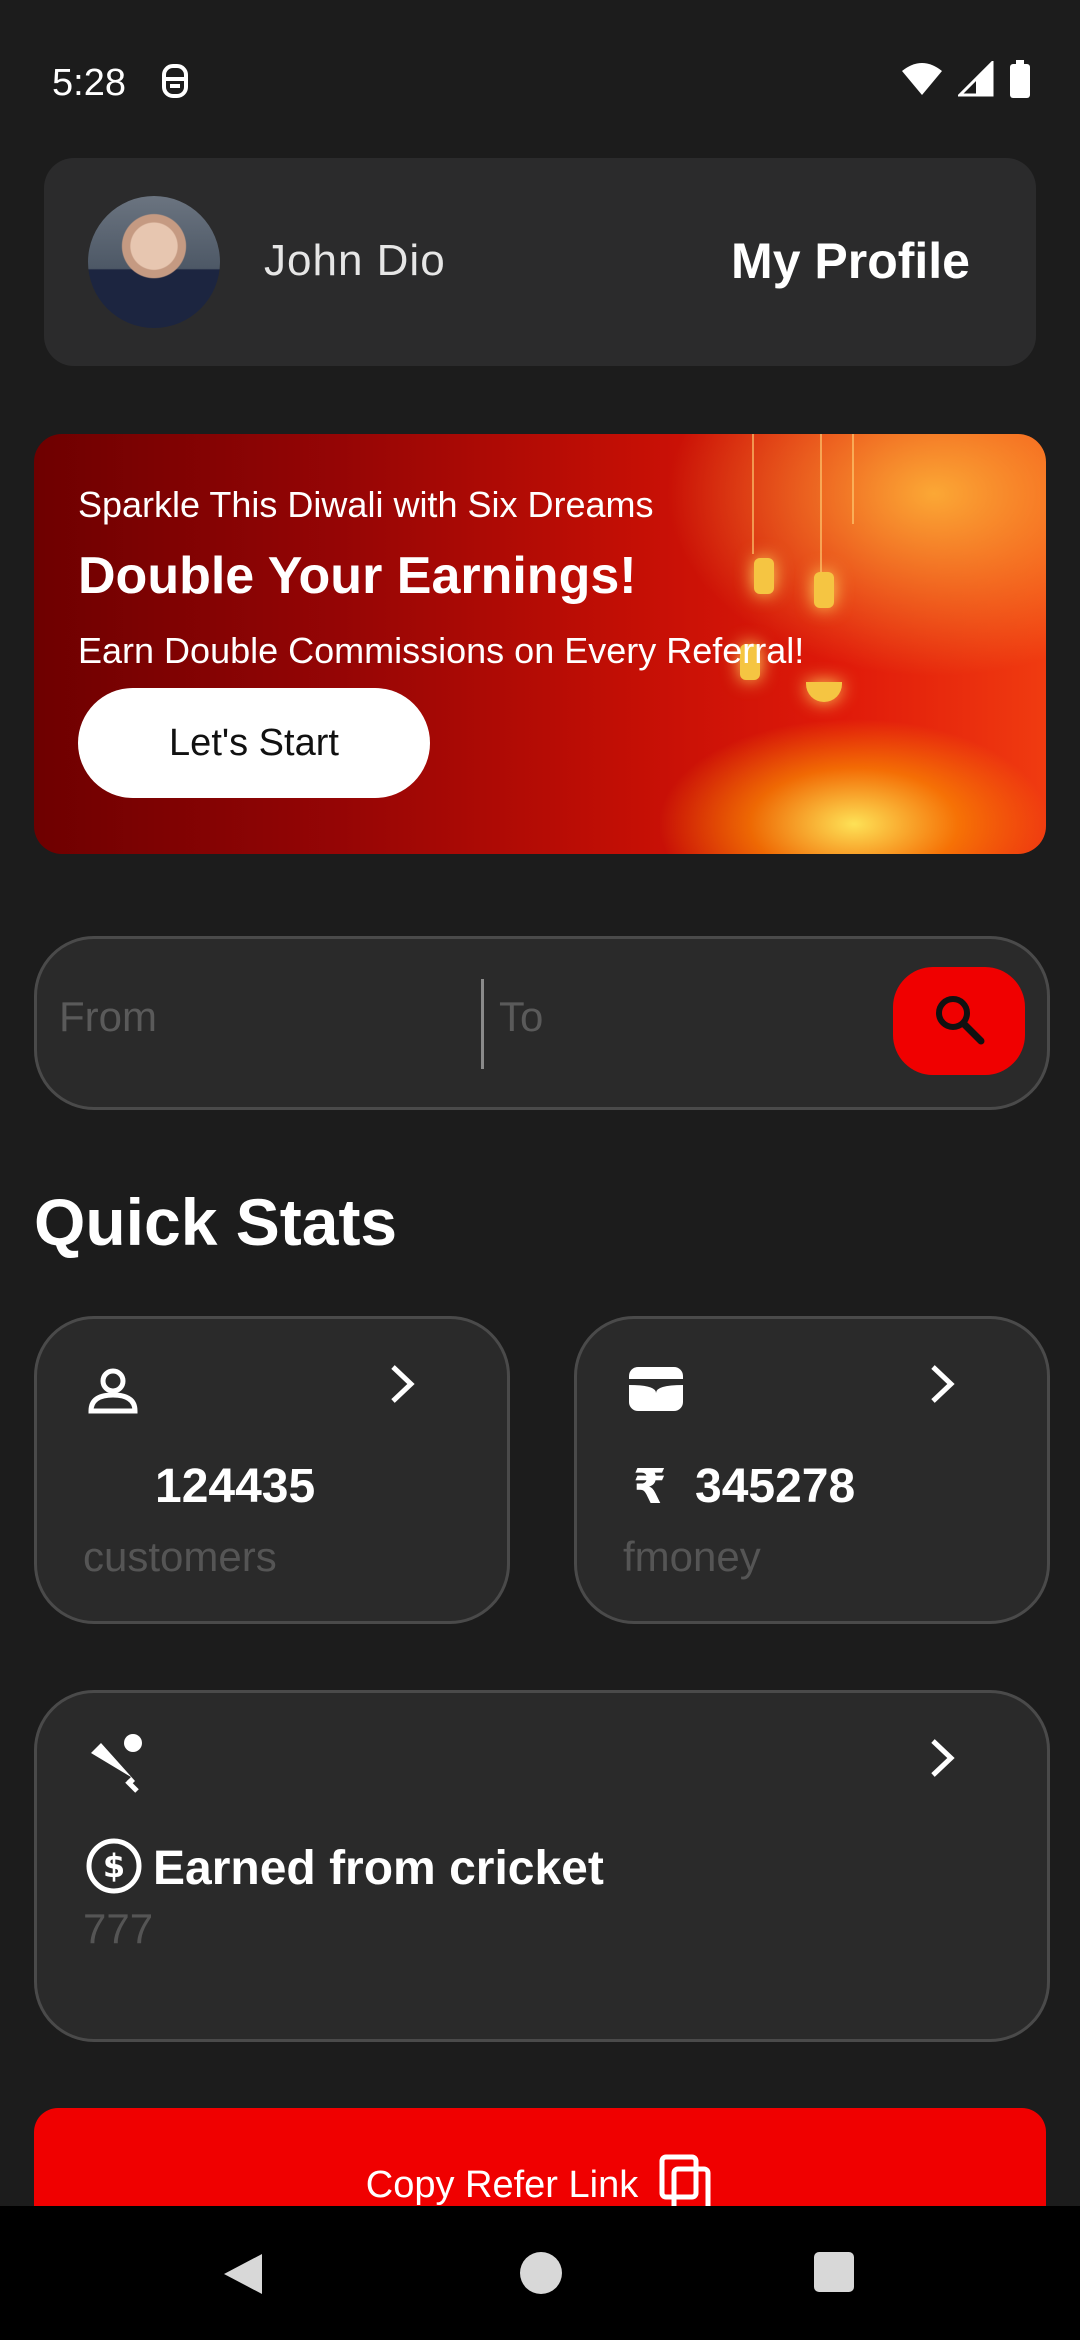 Image resolution: width=1080 pixels, height=2340 pixels. I want to click on status-time: 5:28, so click(89, 83).